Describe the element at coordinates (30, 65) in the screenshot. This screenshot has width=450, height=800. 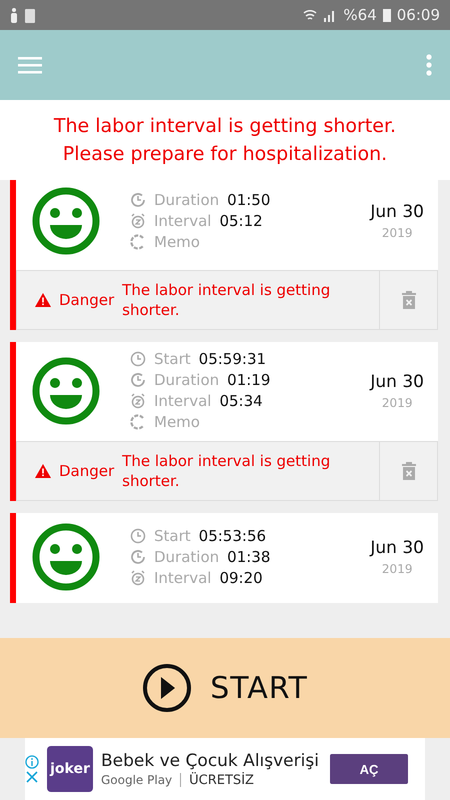
I see `menu-icon` at that location.